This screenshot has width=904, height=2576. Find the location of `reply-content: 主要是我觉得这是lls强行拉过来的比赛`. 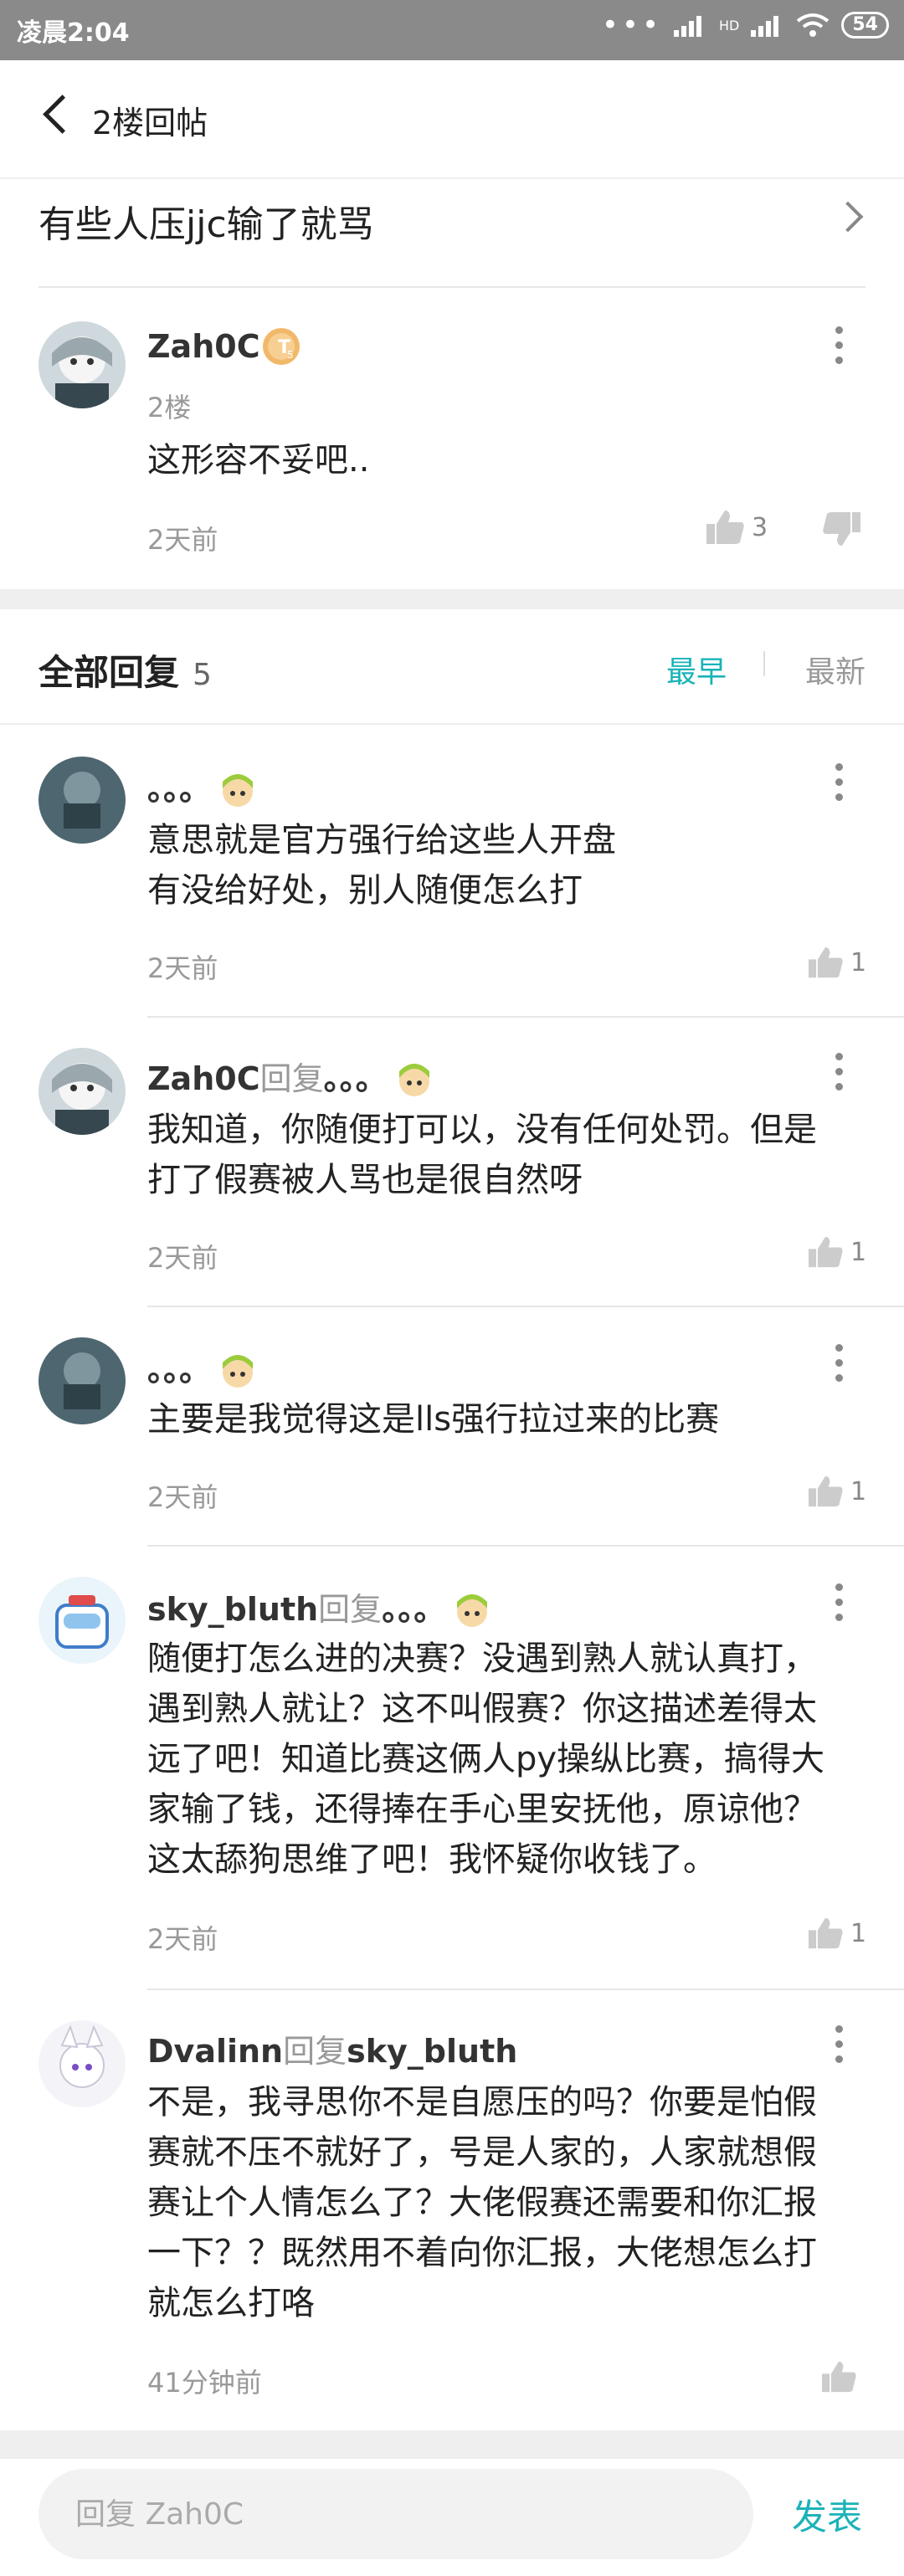

reply-content: 主要是我觉得这是lls强行拉过来的比赛 is located at coordinates (434, 1419).